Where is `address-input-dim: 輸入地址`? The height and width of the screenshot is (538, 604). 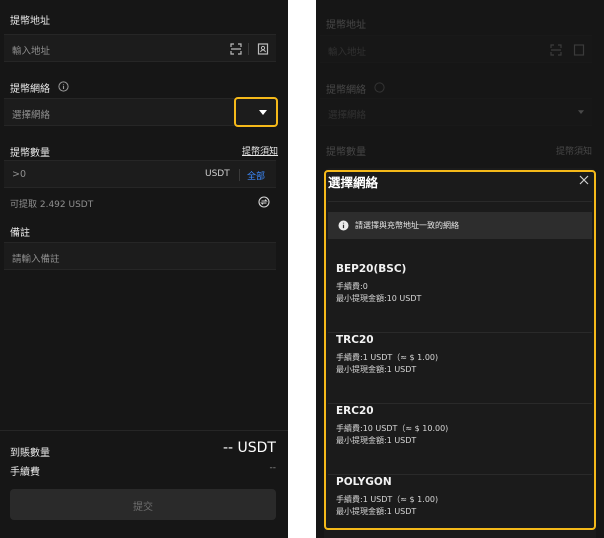 address-input-dim: 輸入地址 is located at coordinates (456, 49).